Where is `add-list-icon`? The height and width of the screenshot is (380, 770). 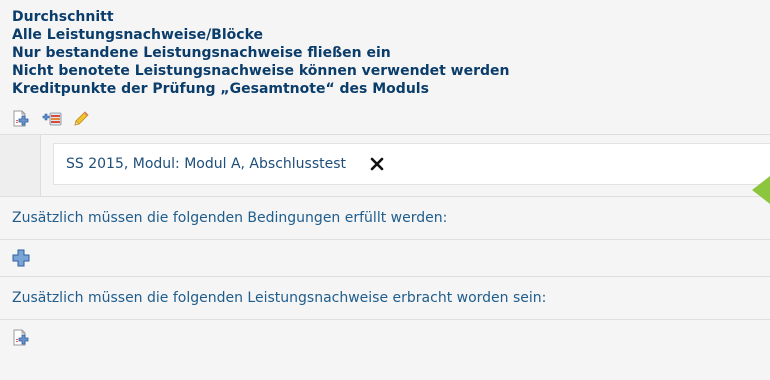
add-list-icon is located at coordinates (51, 119).